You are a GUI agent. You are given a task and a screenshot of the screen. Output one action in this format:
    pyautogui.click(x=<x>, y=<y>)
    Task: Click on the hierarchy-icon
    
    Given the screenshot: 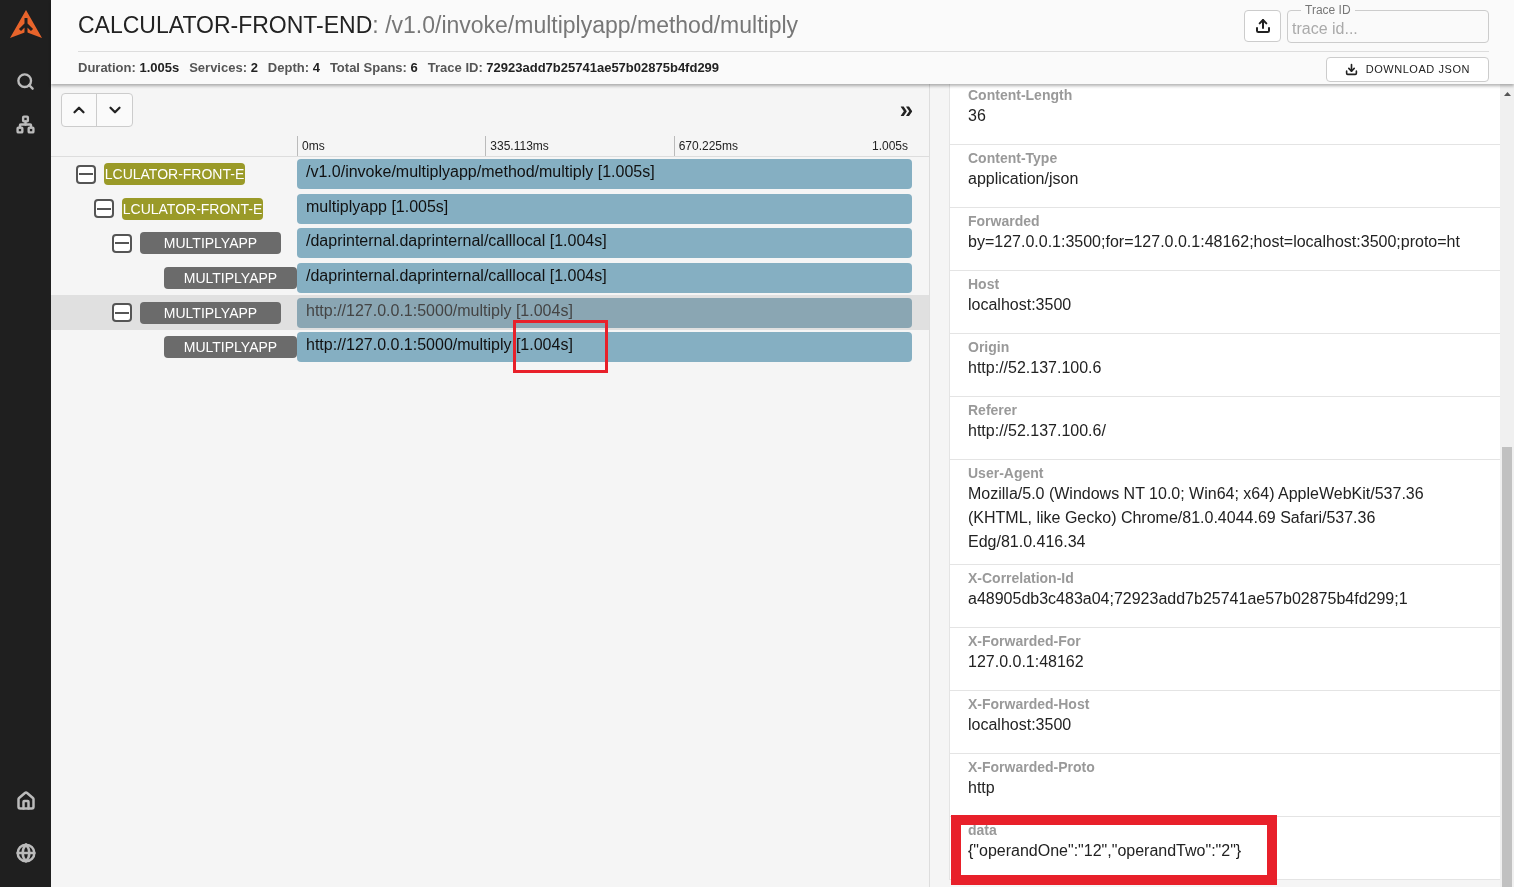 What is the action you would take?
    pyautogui.click(x=25, y=124)
    